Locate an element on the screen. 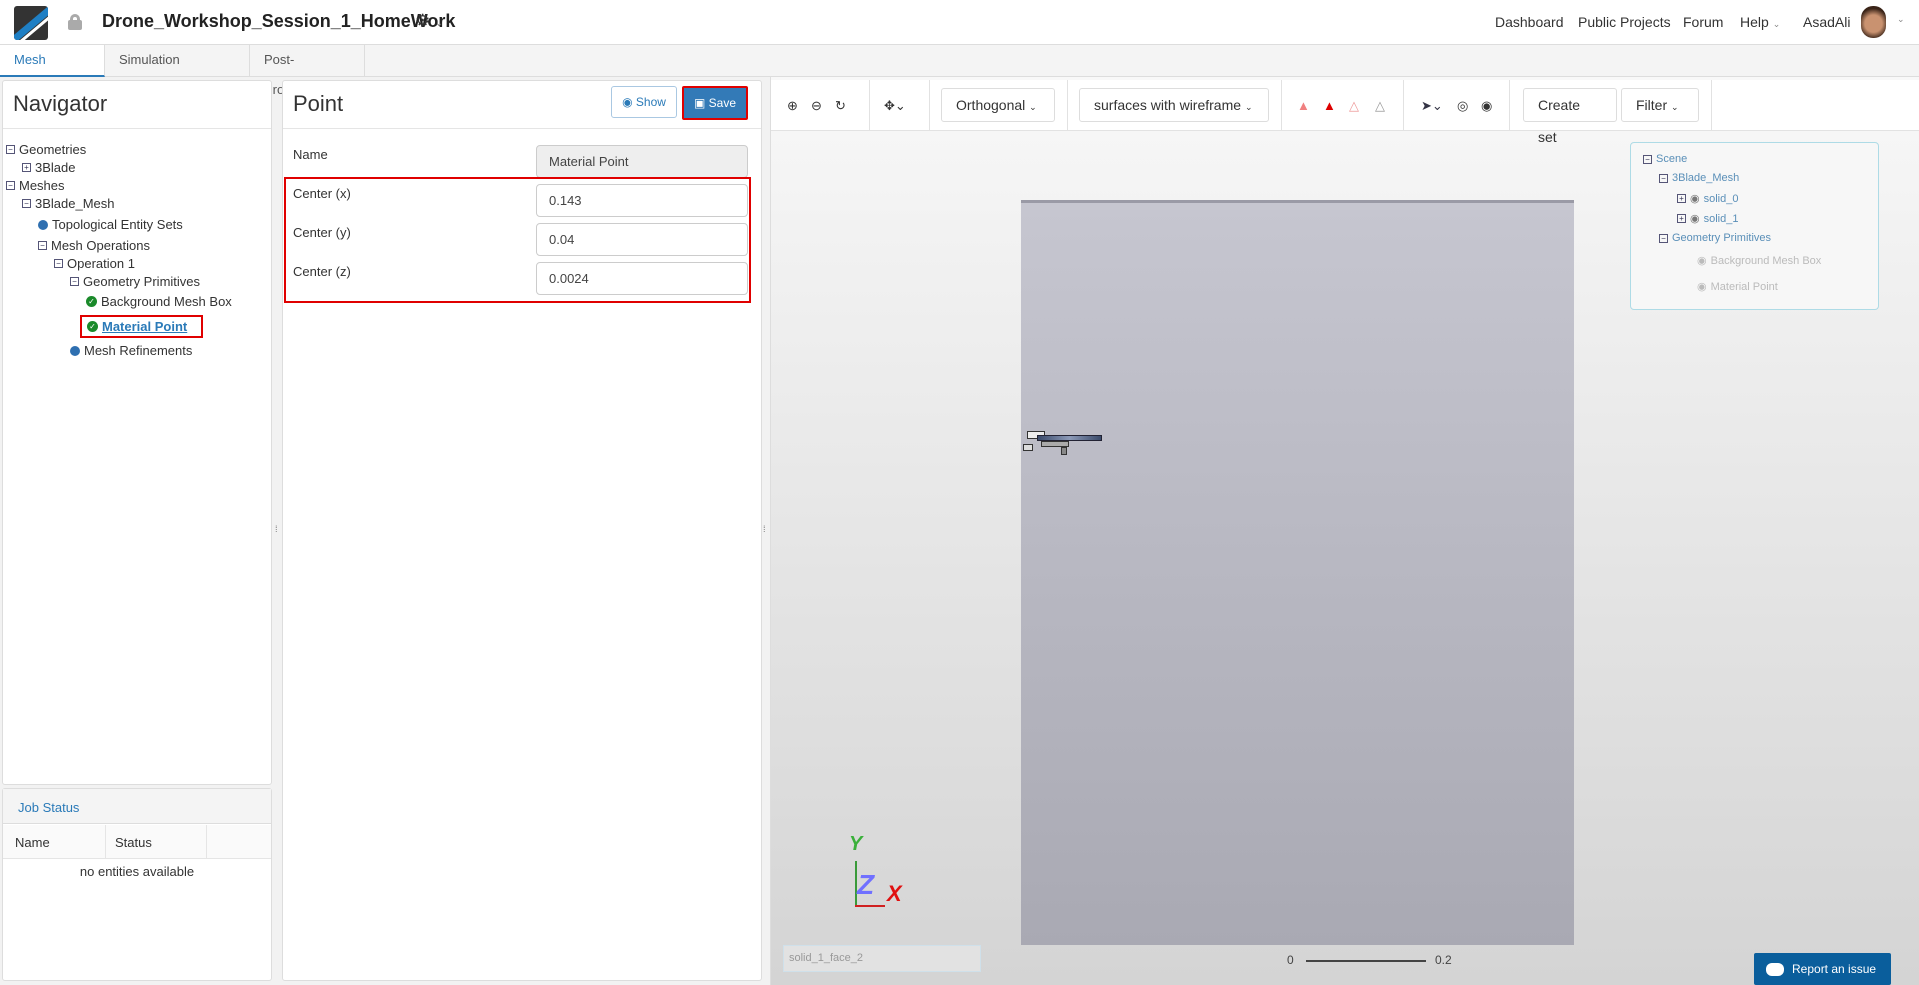  empty-message: no entities available is located at coordinates (137, 871).